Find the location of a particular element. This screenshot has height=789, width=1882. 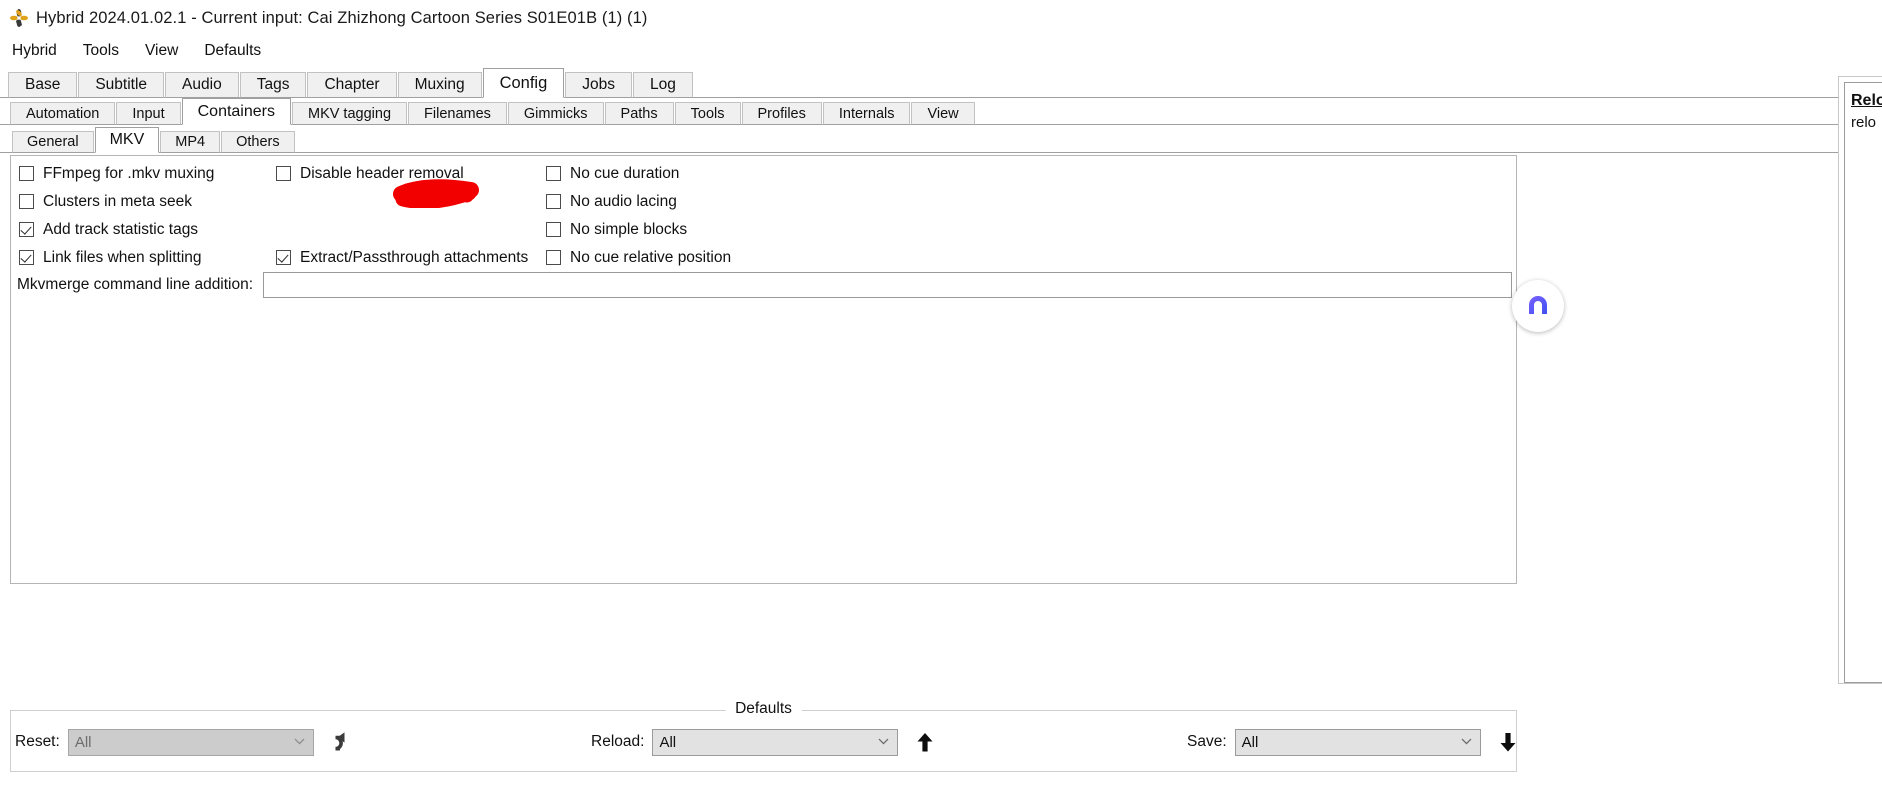

checkbox-label: Extract/Passthrough attachments is located at coordinates (414, 257).